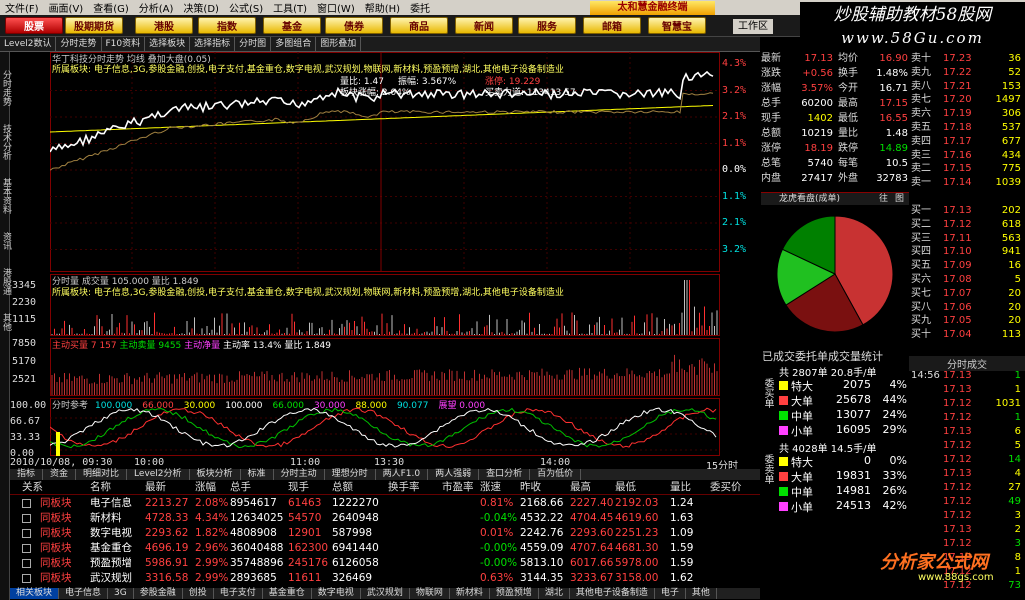 The width and height of the screenshot is (1025, 600). I want to click on nav-button-4: 基金, so click(292, 25).